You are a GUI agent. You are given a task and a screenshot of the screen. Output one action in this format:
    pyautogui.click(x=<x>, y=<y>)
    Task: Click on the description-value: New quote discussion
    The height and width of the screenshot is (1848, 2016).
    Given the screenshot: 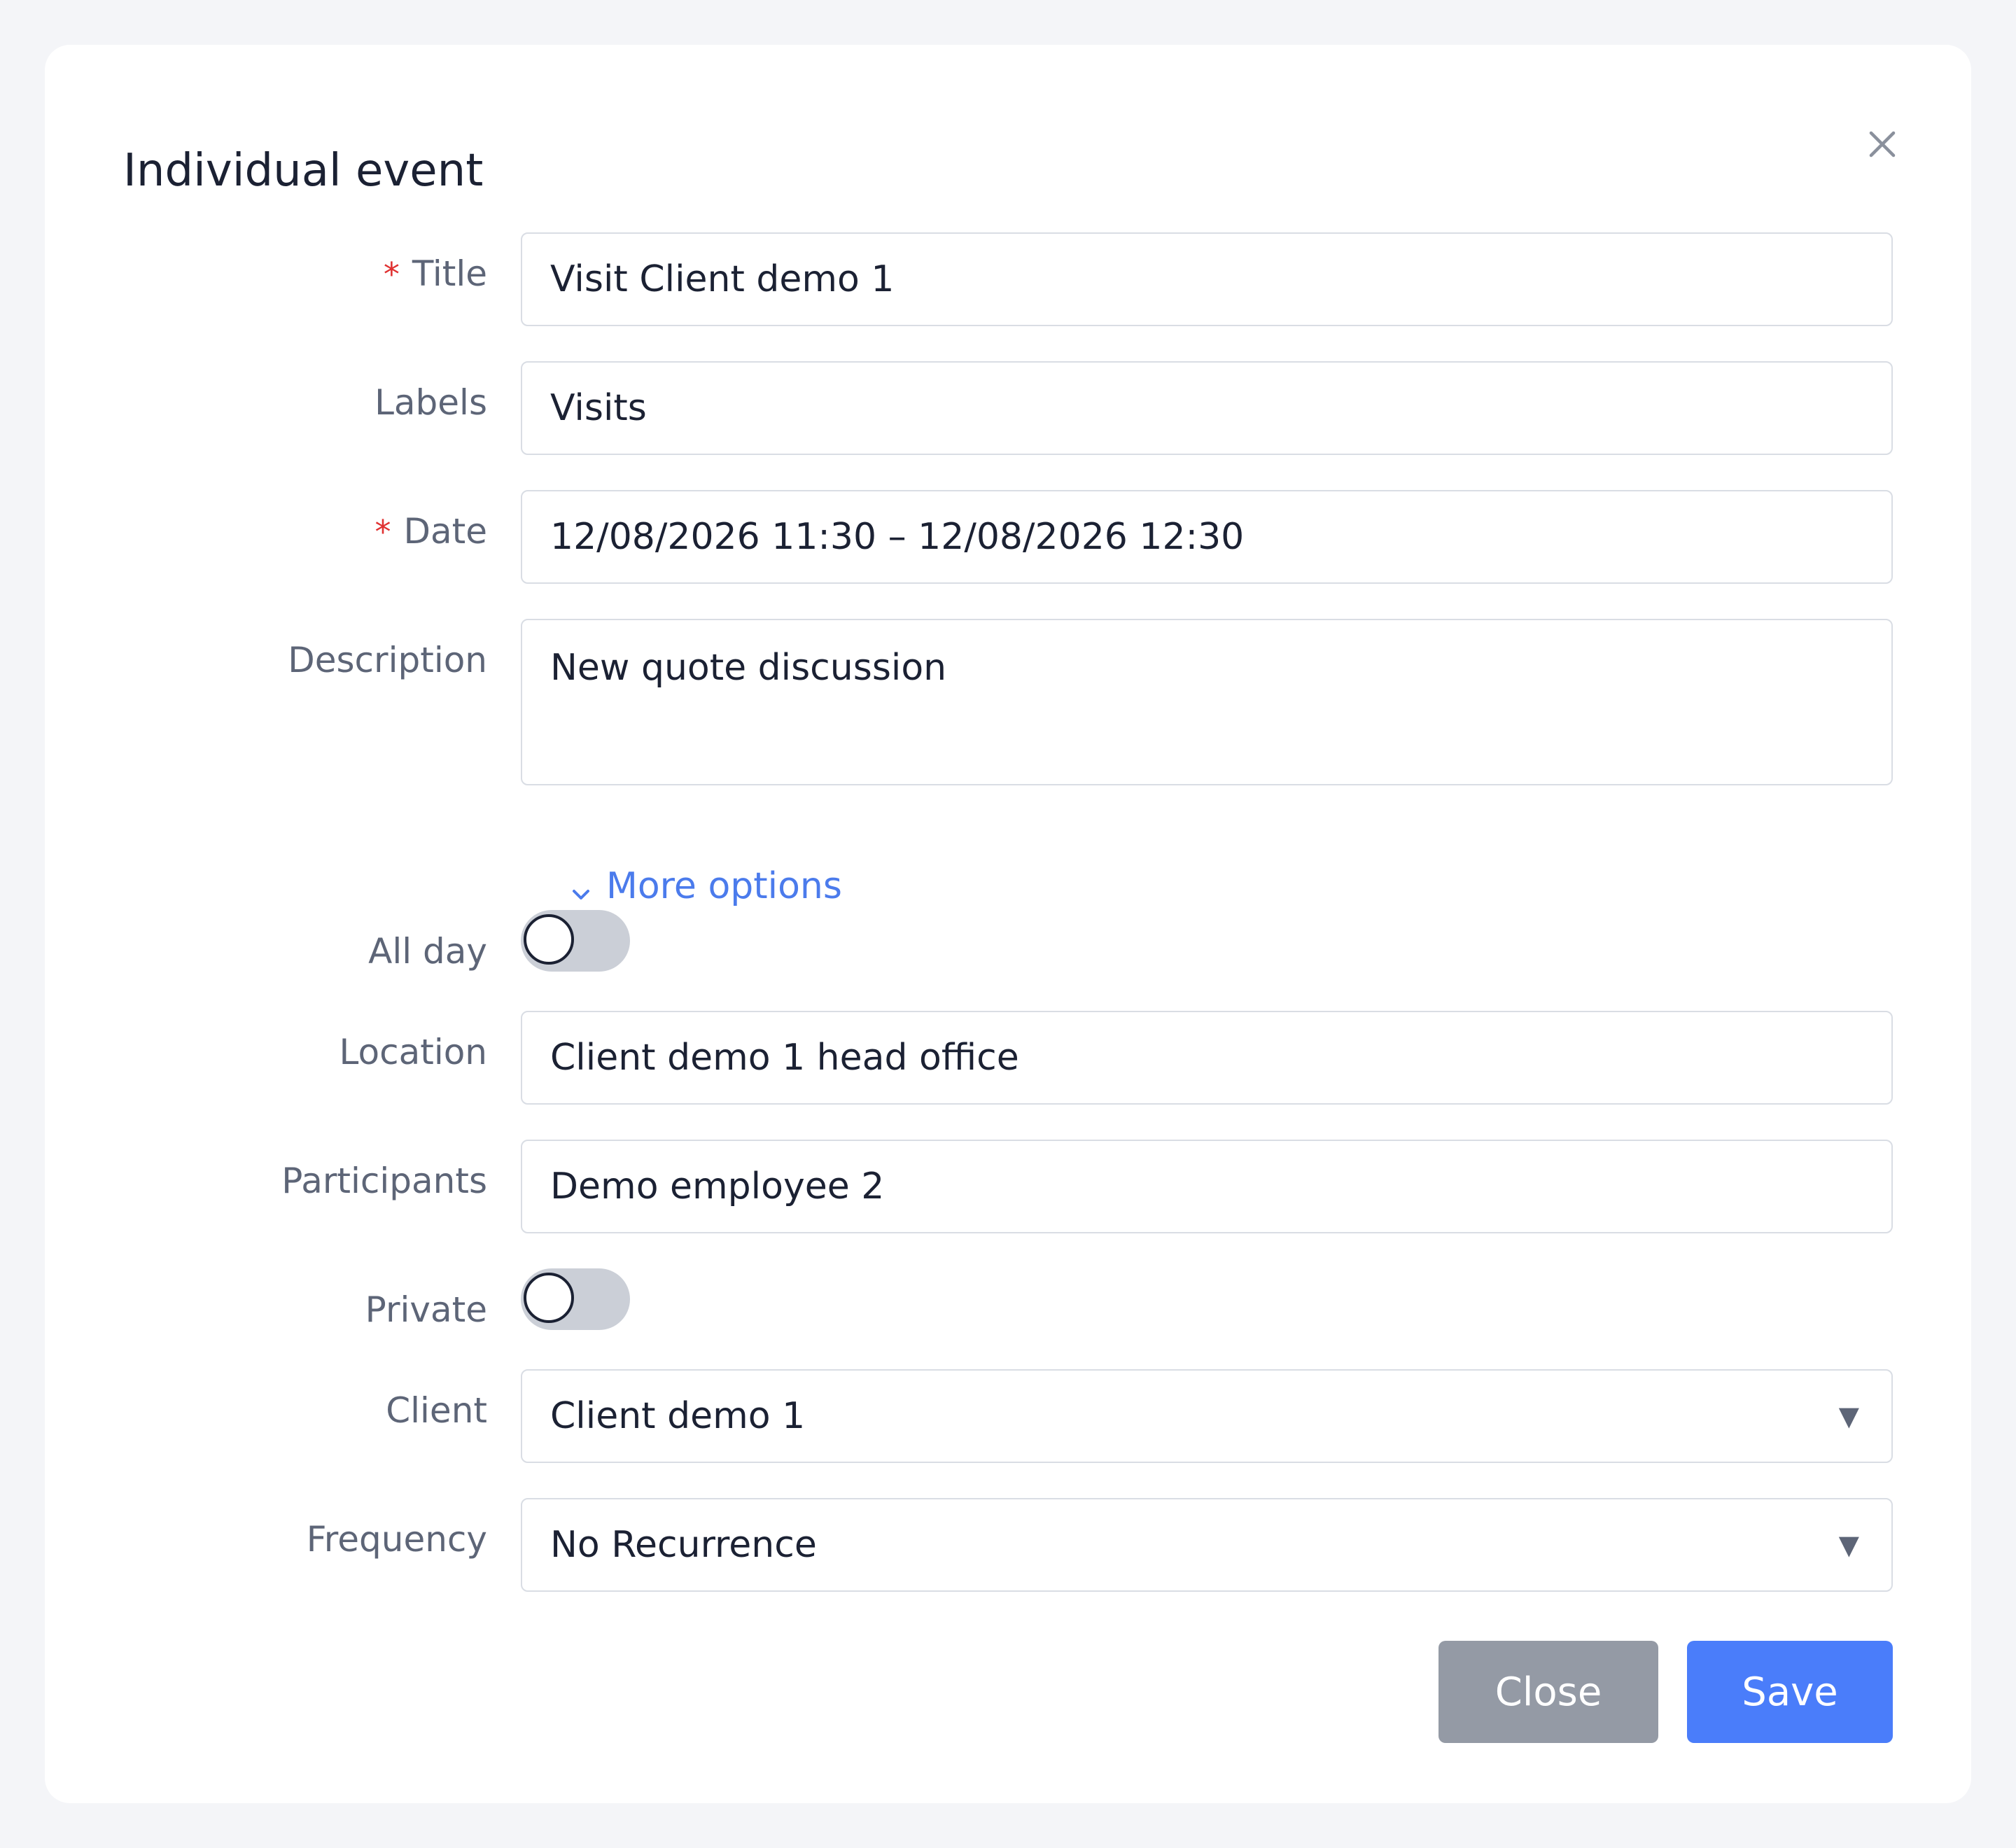 What is the action you would take?
    pyautogui.click(x=748, y=668)
    